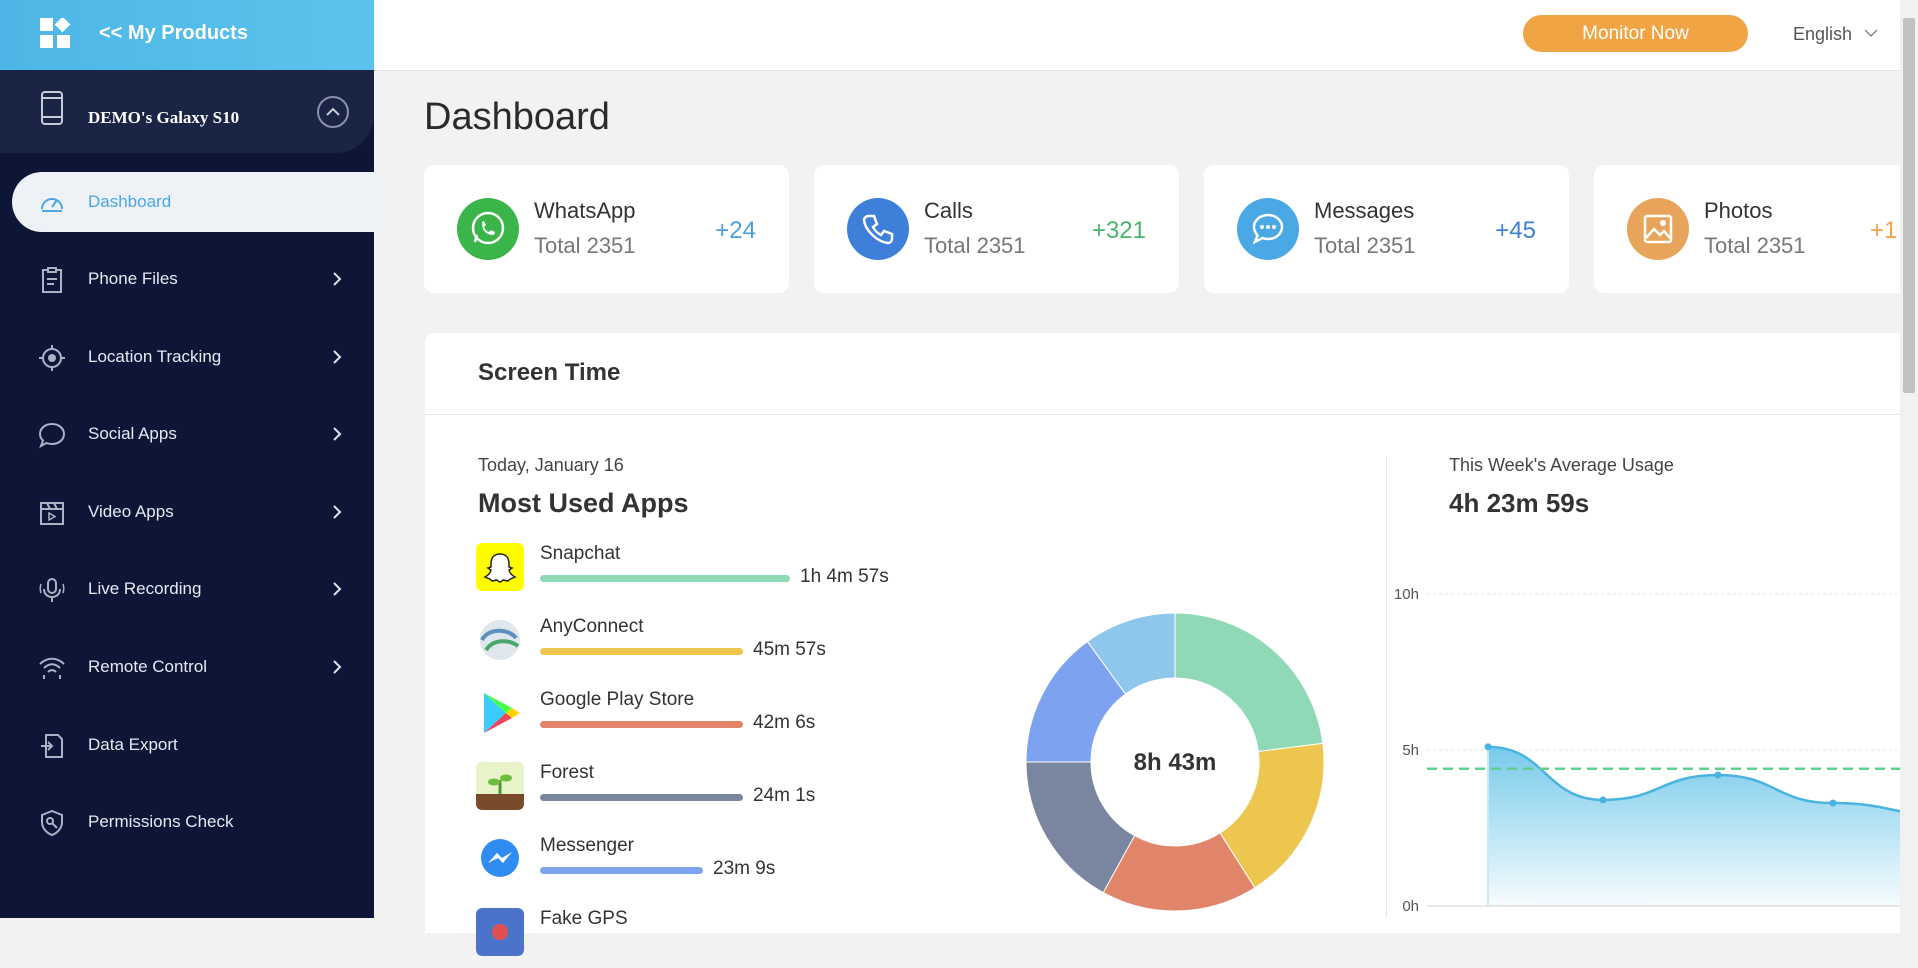  I want to click on forest-icon, so click(500, 786).